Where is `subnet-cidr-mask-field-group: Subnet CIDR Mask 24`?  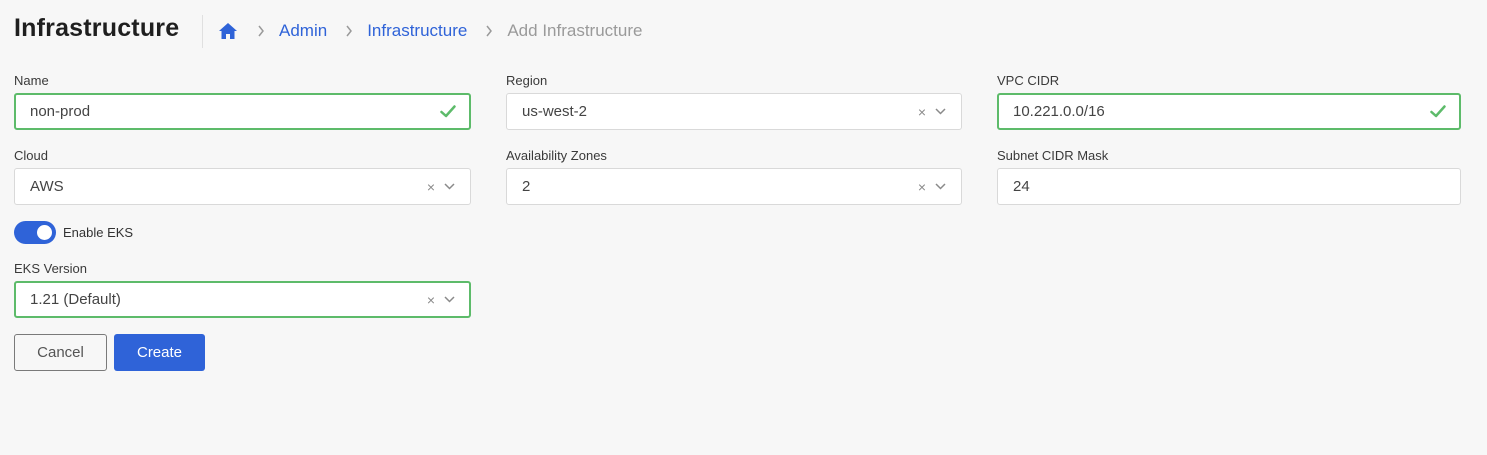
subnet-cidr-mask-field-group: Subnet CIDR Mask 24 is located at coordinates (1229, 176).